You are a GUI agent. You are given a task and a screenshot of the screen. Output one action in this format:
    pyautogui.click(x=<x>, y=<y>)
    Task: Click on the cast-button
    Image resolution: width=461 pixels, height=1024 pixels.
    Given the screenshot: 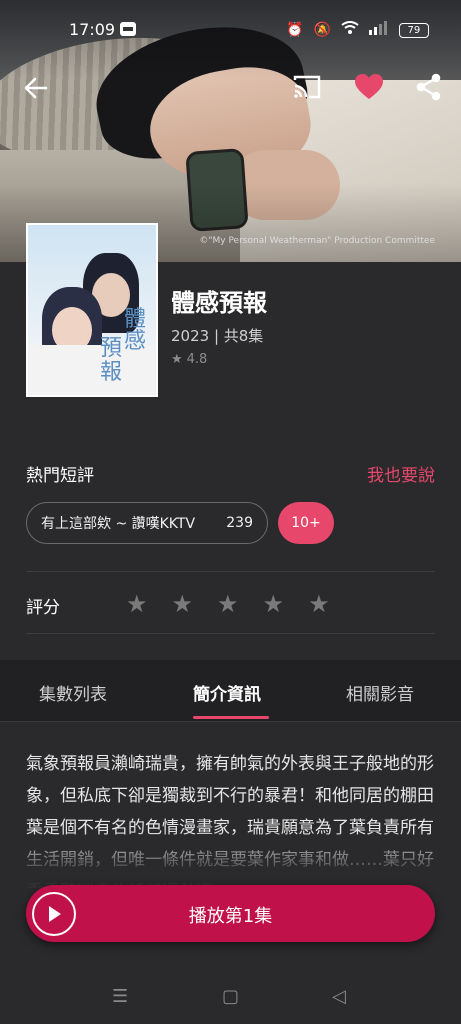 What is the action you would take?
    pyautogui.click(x=307, y=87)
    